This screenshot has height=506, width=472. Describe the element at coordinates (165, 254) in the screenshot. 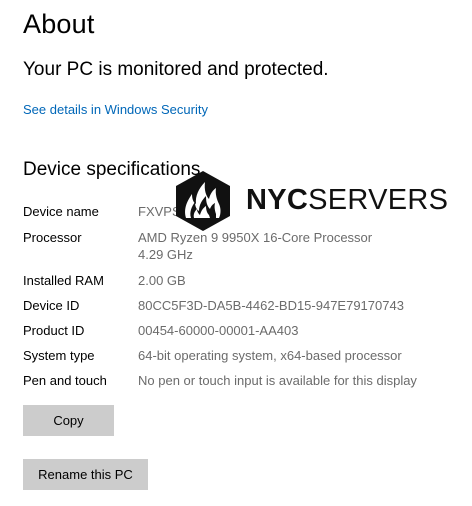

I see `spec-value-line2: 4.29 GHz` at that location.